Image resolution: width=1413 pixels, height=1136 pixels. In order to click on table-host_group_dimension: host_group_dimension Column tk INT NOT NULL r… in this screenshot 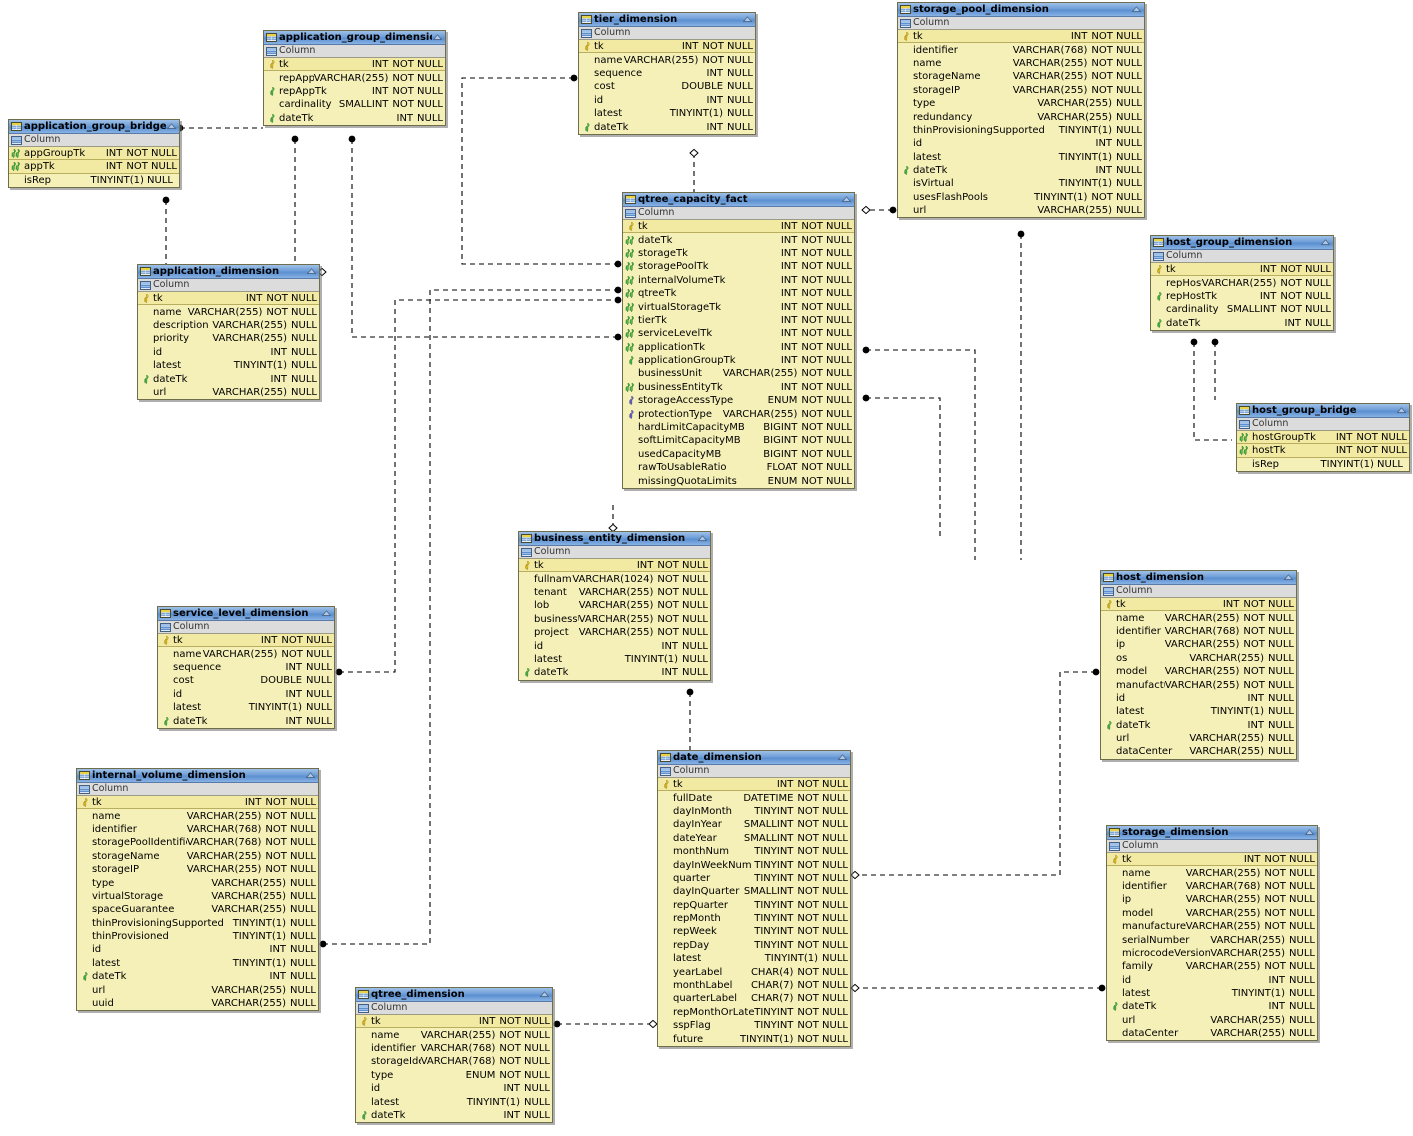, I will do `click(1242, 283)`.